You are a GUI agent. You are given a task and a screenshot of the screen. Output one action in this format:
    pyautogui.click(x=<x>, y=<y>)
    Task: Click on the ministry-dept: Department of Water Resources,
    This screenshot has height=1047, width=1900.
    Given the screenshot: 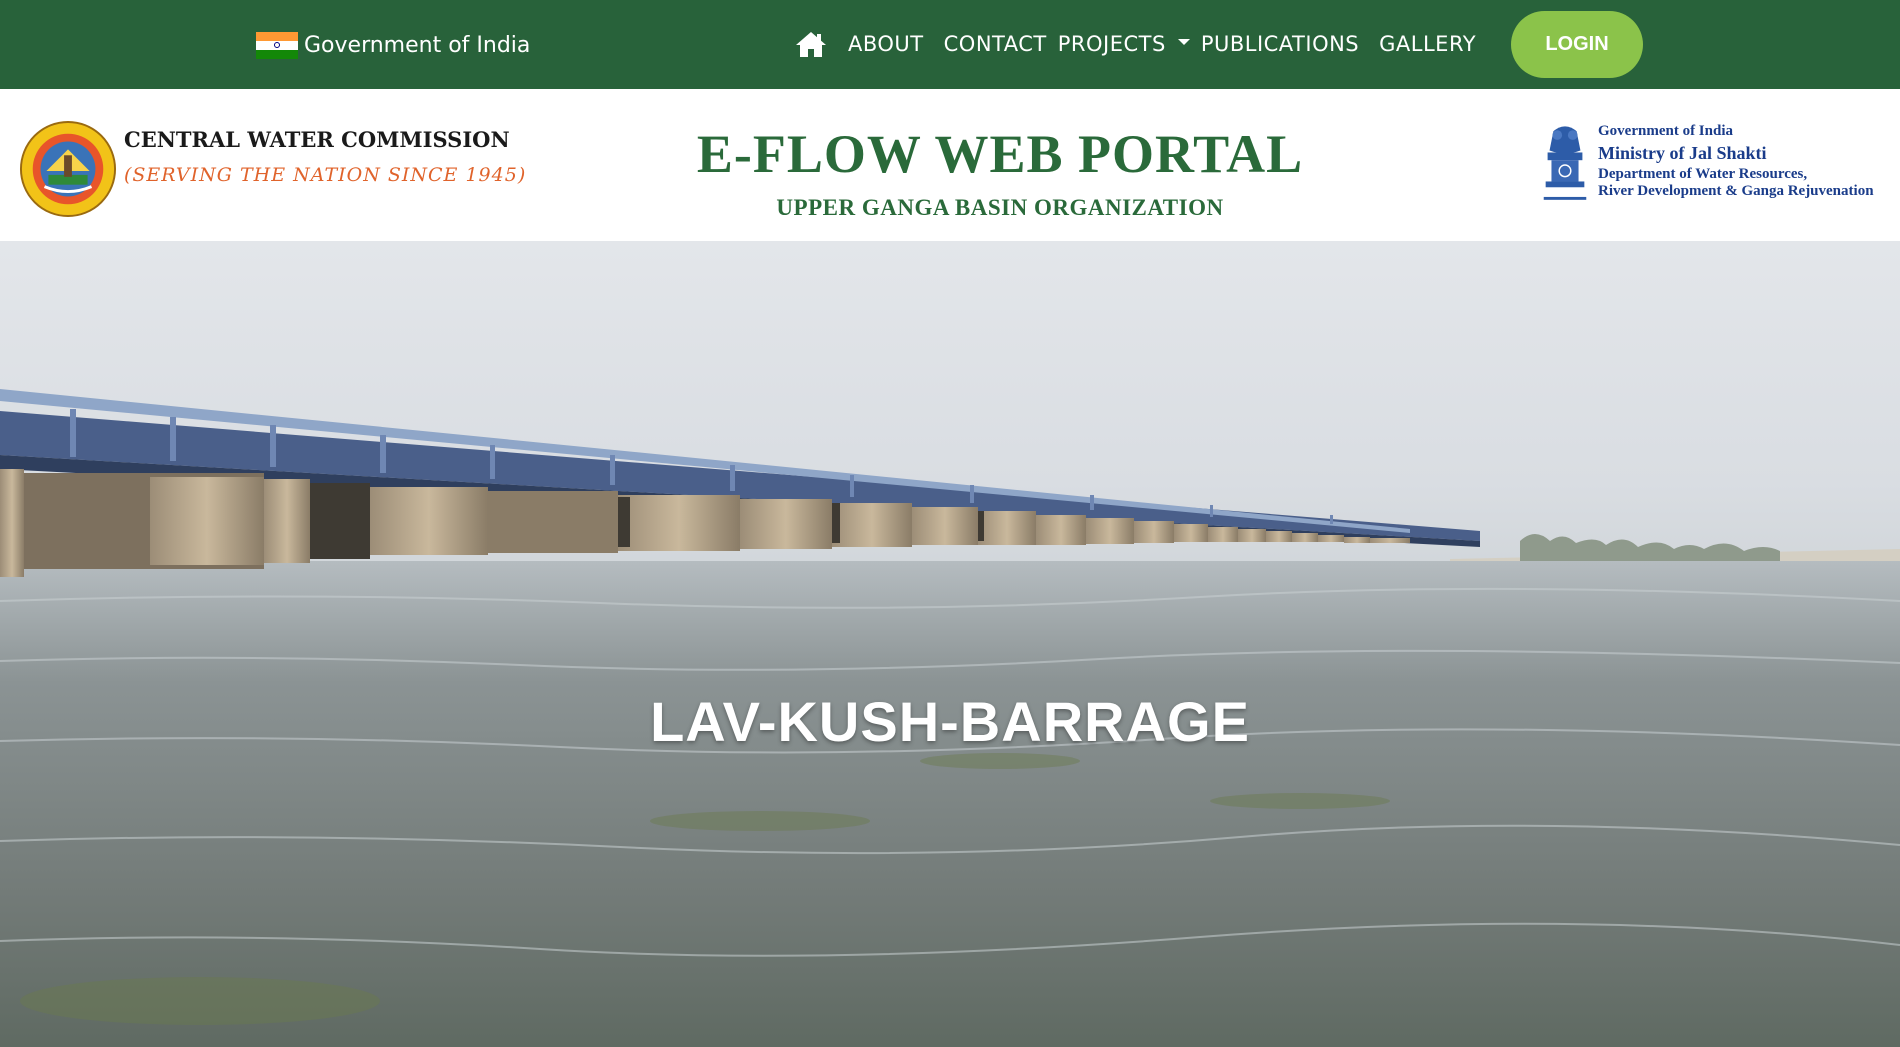 What is the action you would take?
    pyautogui.click(x=1703, y=174)
    